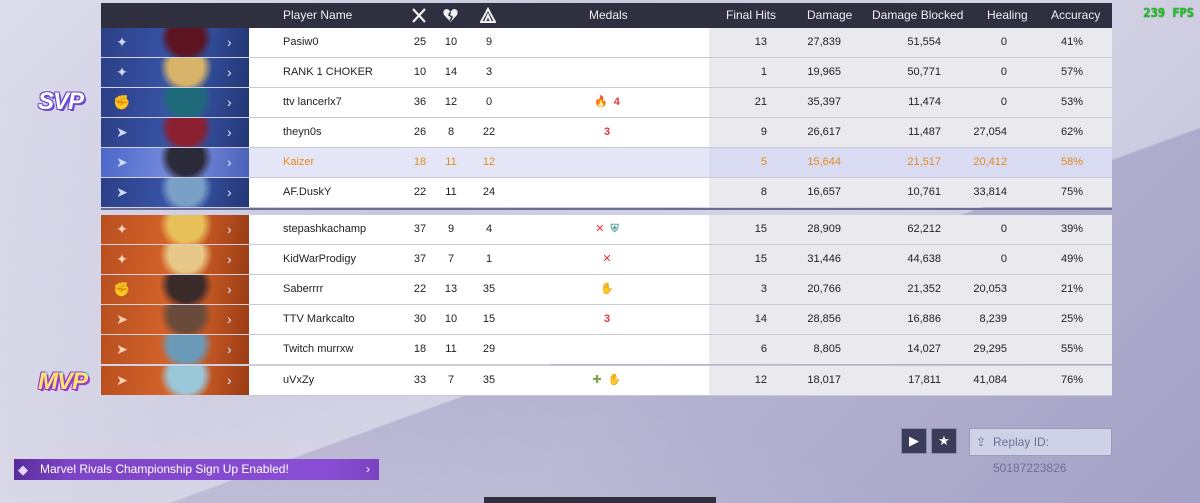 The width and height of the screenshot is (1200, 503). Describe the element at coordinates (824, 132) in the screenshot. I see `damage-value: 26,617` at that location.